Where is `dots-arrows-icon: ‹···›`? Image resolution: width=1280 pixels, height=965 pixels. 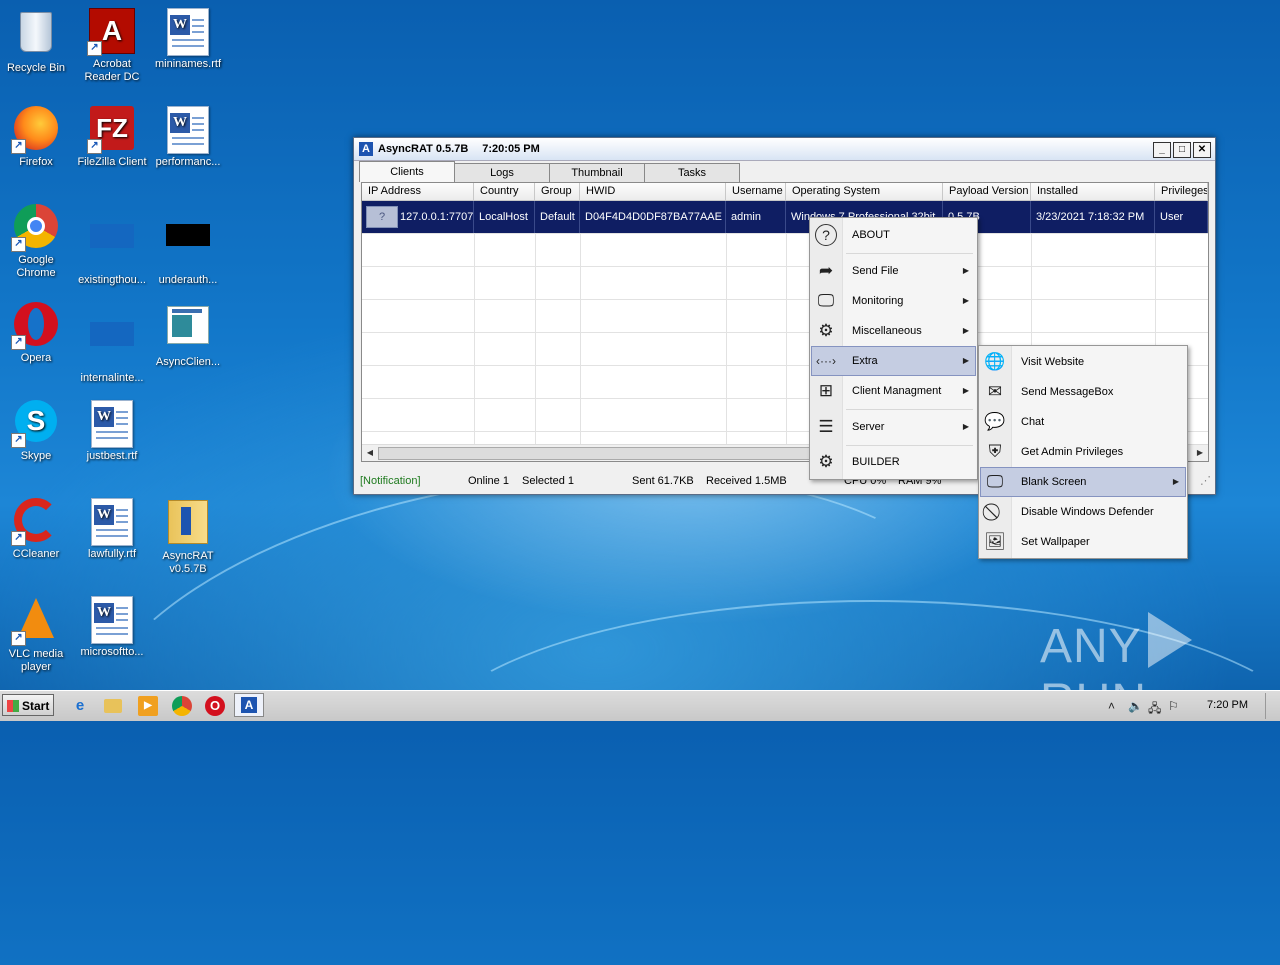
dots-arrows-icon: ‹···› is located at coordinates (826, 361).